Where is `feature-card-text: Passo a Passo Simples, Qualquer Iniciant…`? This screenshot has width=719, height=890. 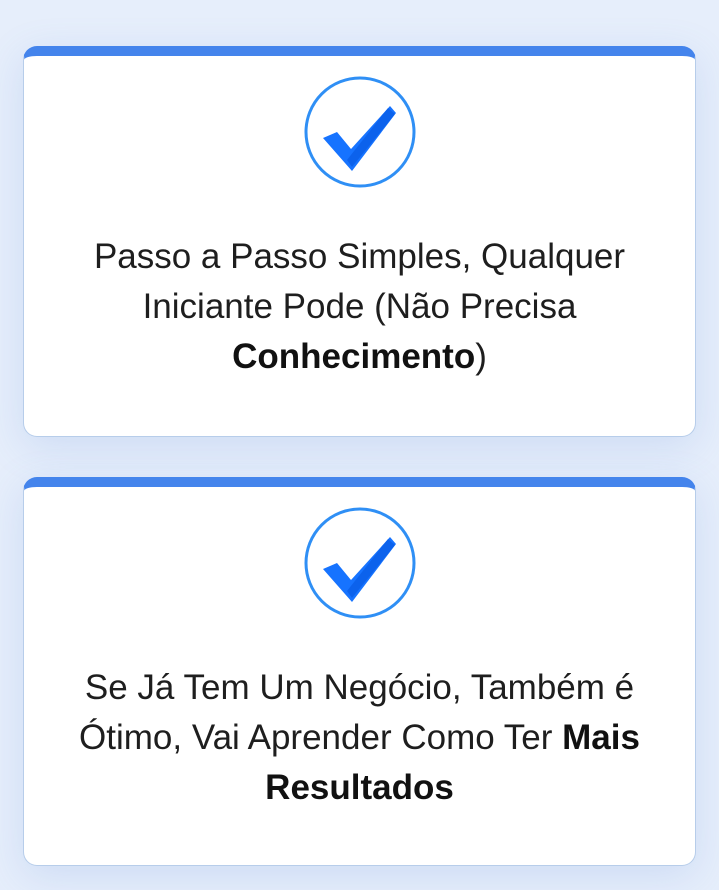 feature-card-text: Passo a Passo Simples, Qualquer Iniciant… is located at coordinates (359, 307).